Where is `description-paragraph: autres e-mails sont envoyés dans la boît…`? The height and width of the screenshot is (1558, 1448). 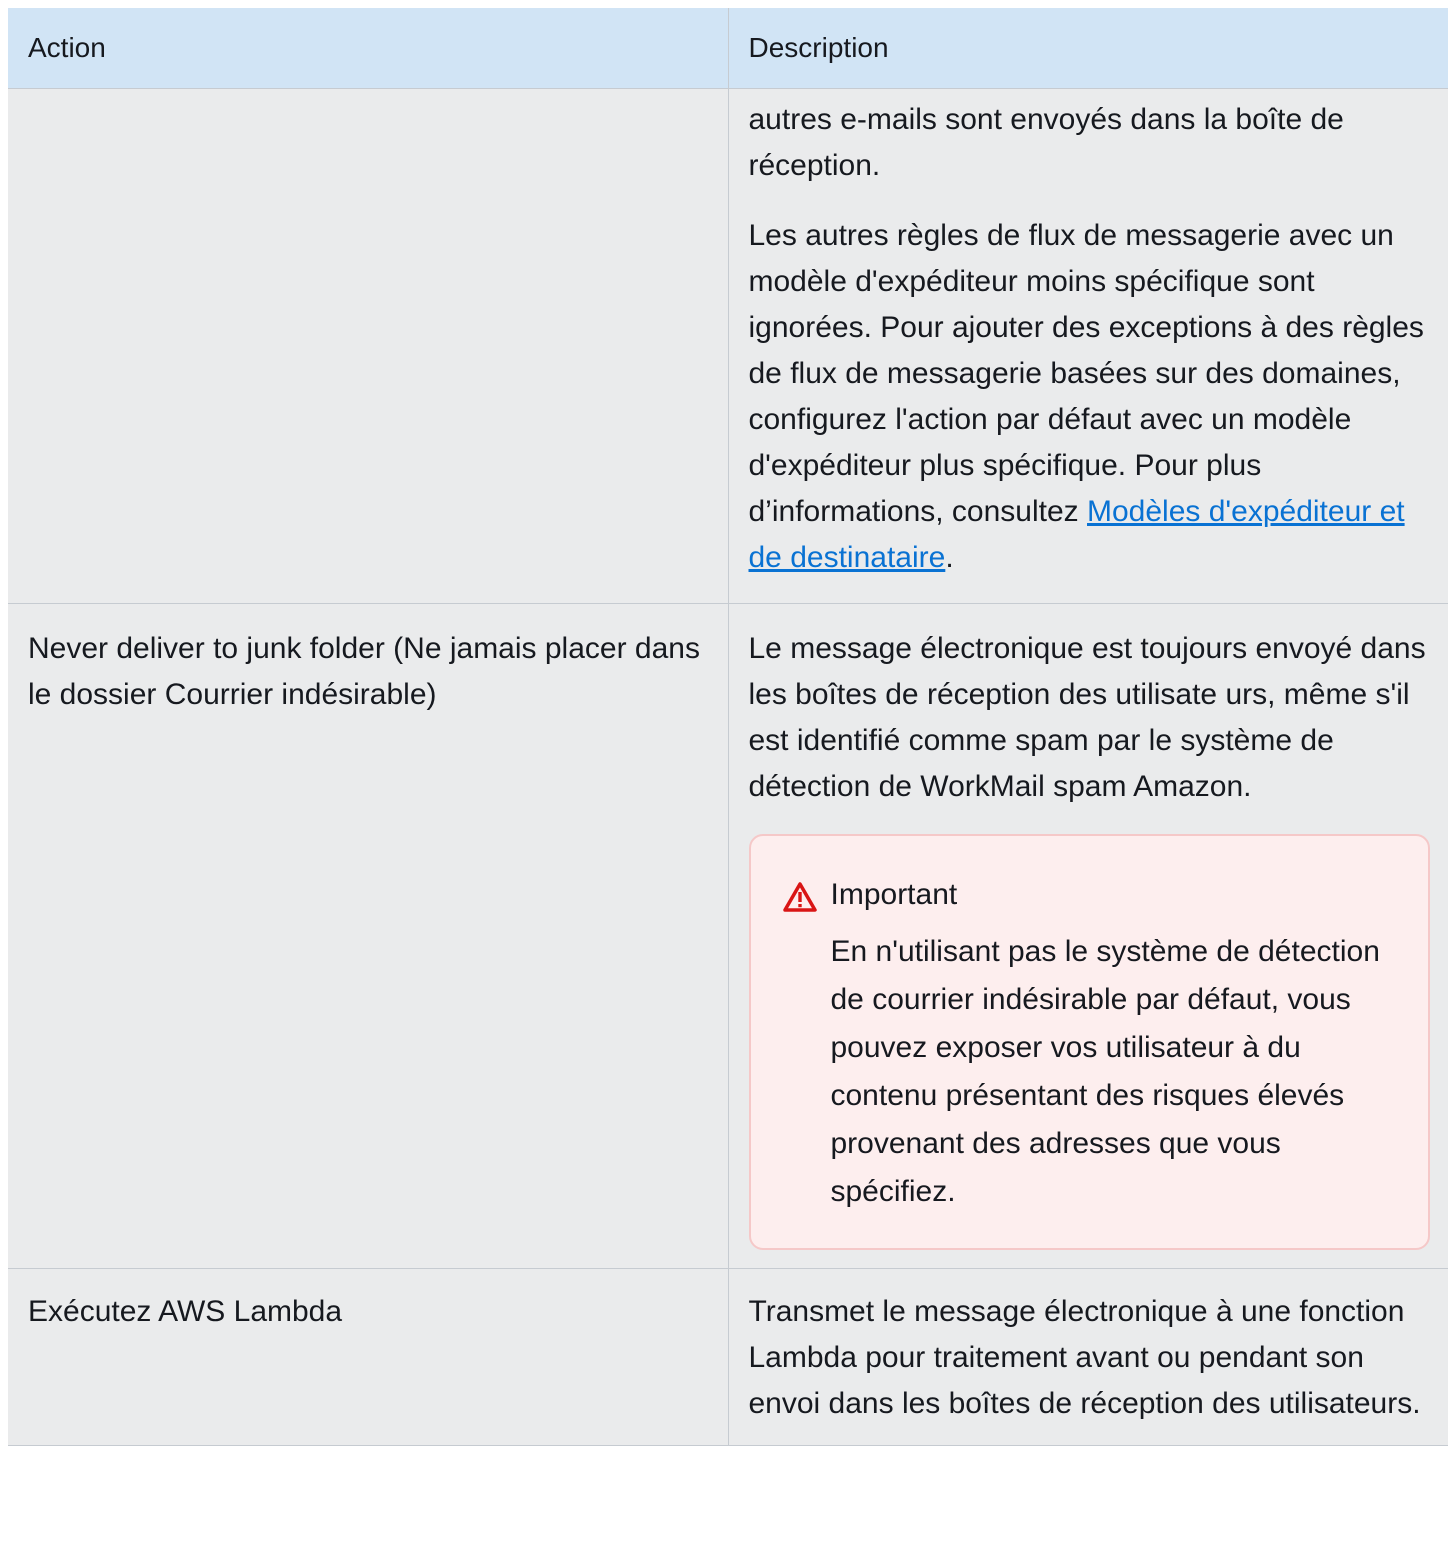 description-paragraph: autres e-mails sont envoyés dans la boît… is located at coordinates (1046, 142).